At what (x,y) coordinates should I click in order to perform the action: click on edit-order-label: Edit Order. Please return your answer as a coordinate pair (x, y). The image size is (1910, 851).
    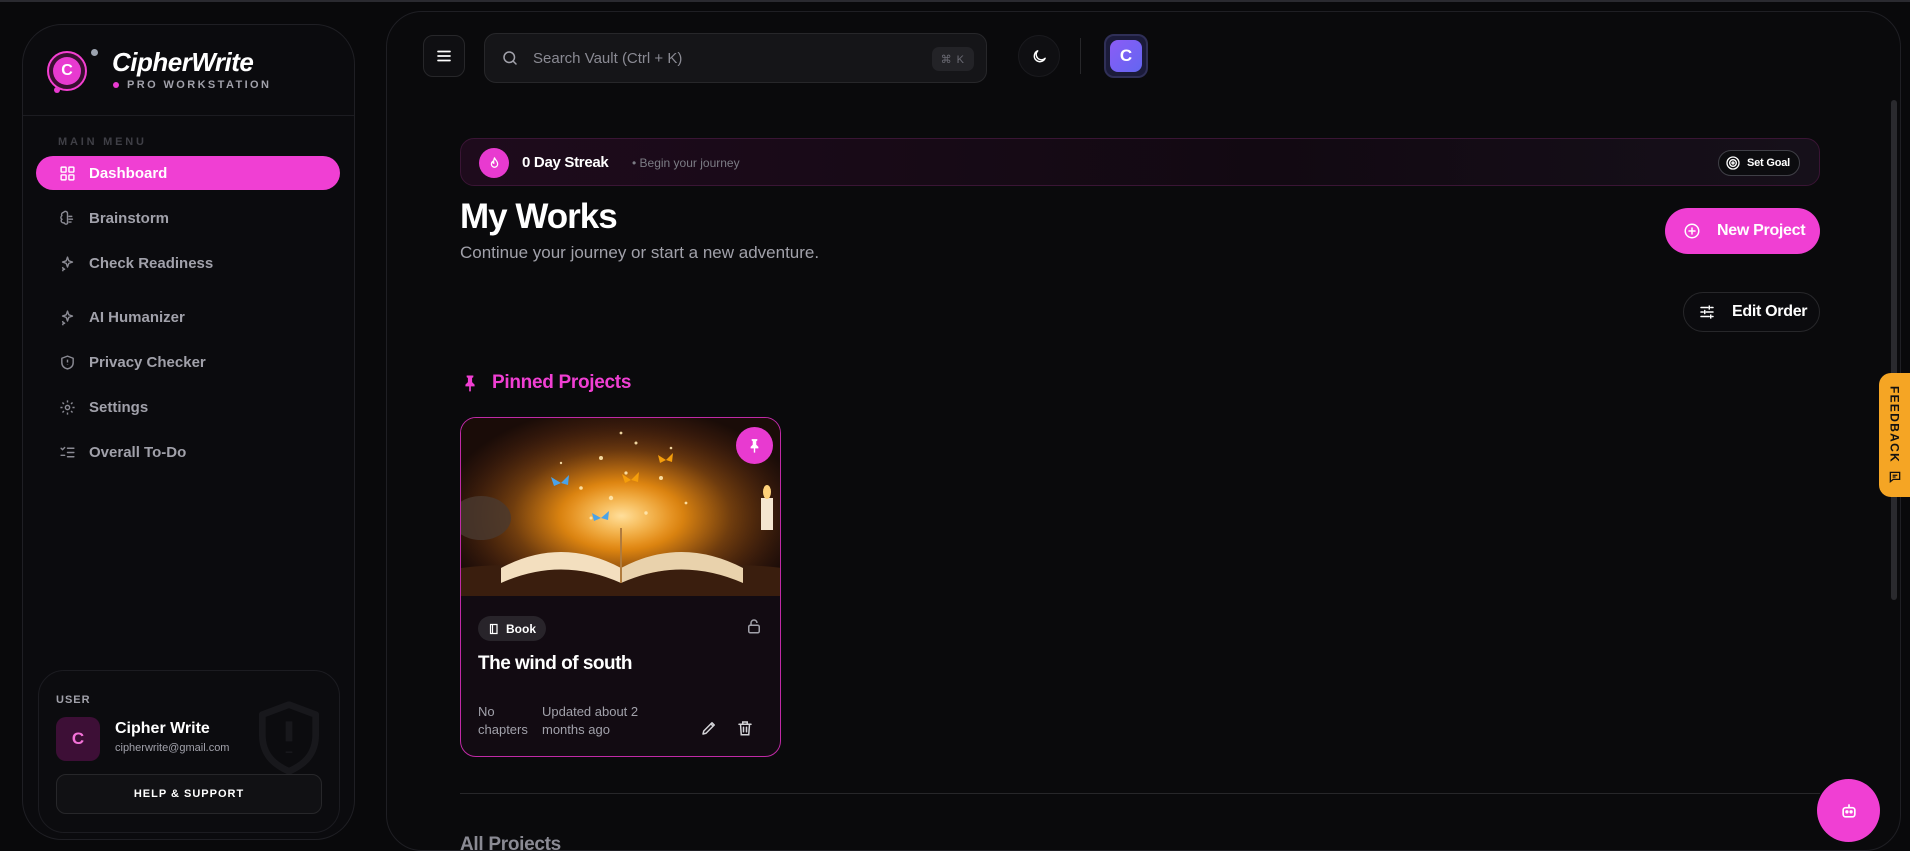
    Looking at the image, I should click on (1770, 311).